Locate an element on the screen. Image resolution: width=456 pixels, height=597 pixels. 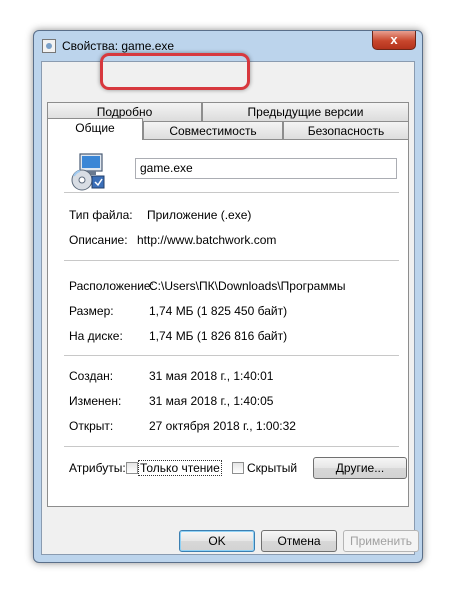
tab-general: Общие is located at coordinates (95, 129).